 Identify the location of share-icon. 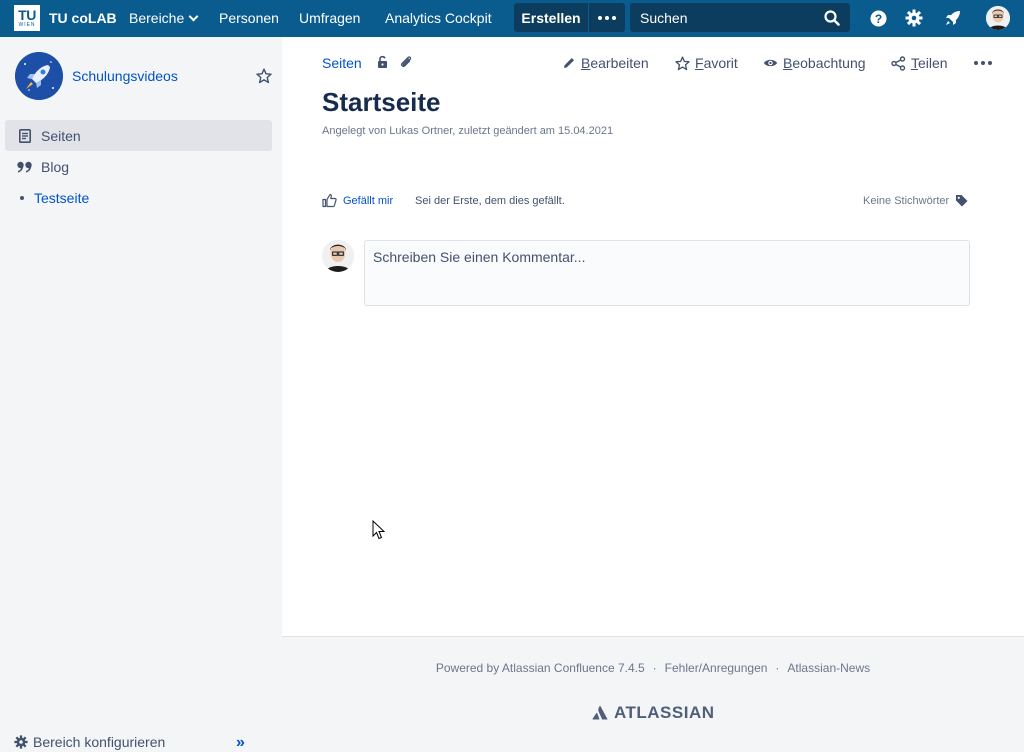
(898, 63).